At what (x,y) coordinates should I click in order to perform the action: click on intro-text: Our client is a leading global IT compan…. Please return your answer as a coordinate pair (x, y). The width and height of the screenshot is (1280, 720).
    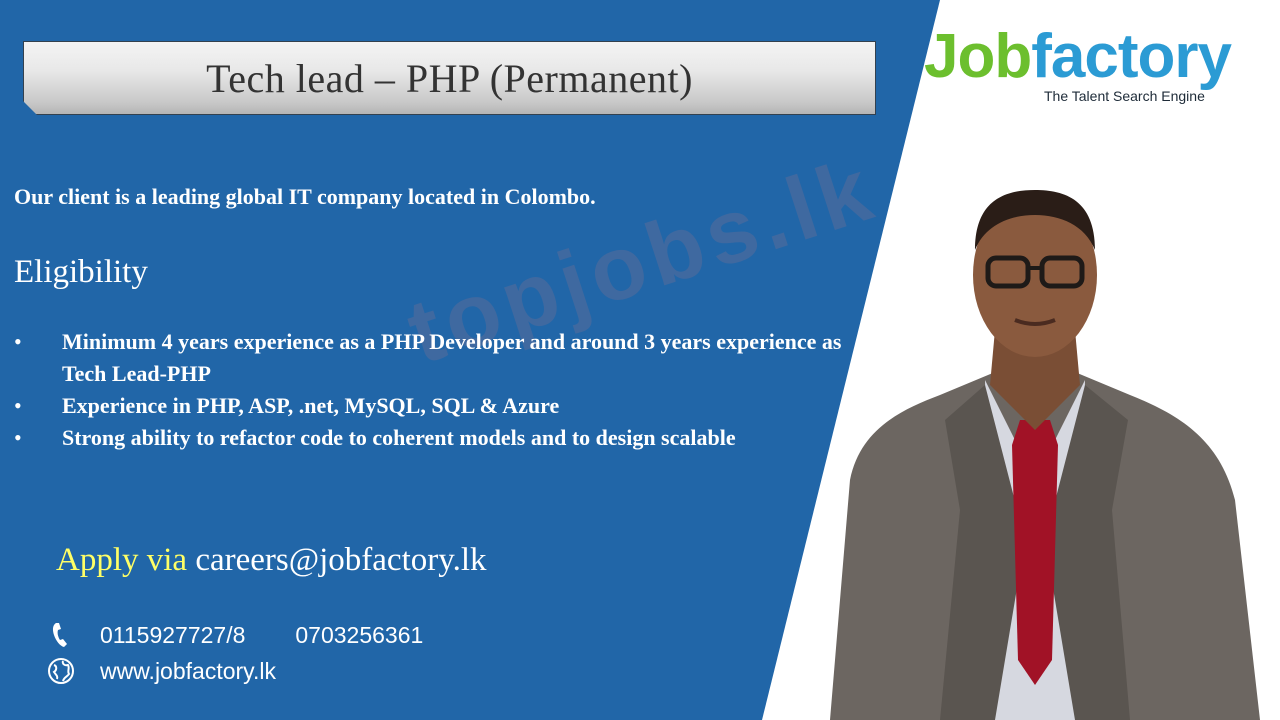
    Looking at the image, I should click on (305, 196).